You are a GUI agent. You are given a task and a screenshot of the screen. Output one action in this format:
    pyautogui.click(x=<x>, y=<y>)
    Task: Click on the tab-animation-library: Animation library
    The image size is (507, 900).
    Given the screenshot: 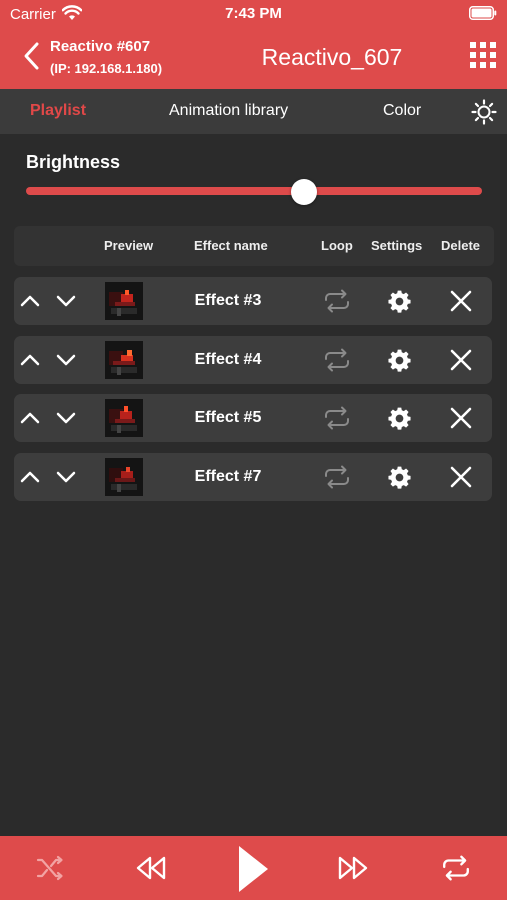 What is the action you would take?
    pyautogui.click(x=228, y=111)
    